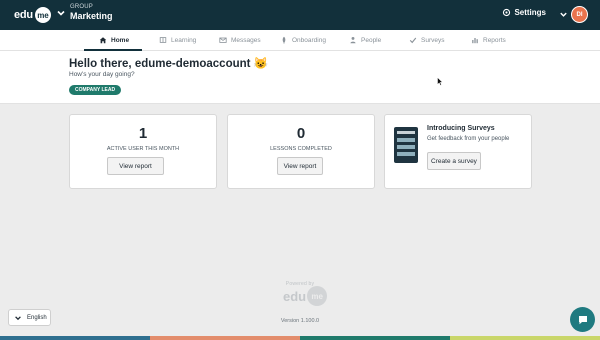 The height and width of the screenshot is (340, 600). What do you see at coordinates (295, 296) in the screenshot?
I see `footer-logo-text: edu` at bounding box center [295, 296].